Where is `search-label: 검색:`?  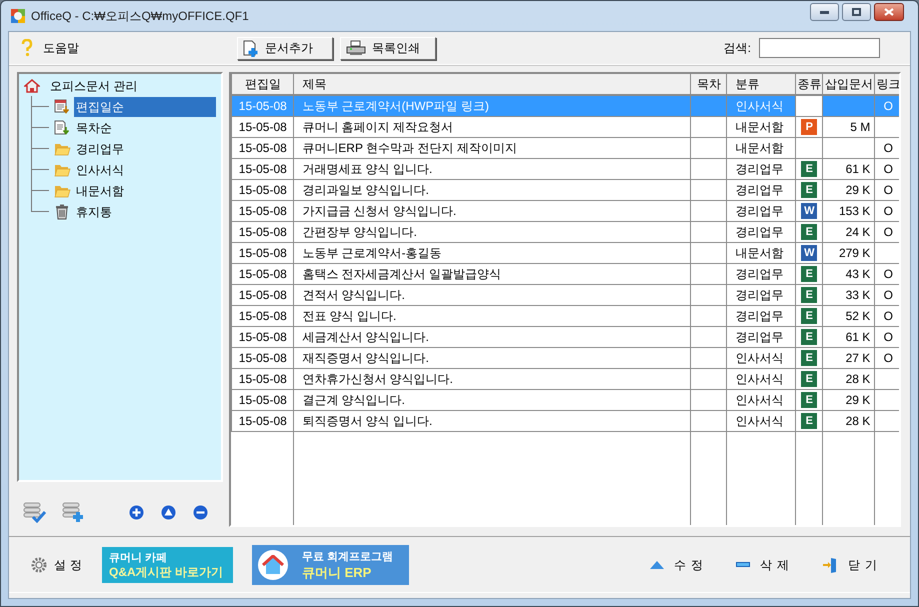
search-label: 검색: is located at coordinates (737, 48).